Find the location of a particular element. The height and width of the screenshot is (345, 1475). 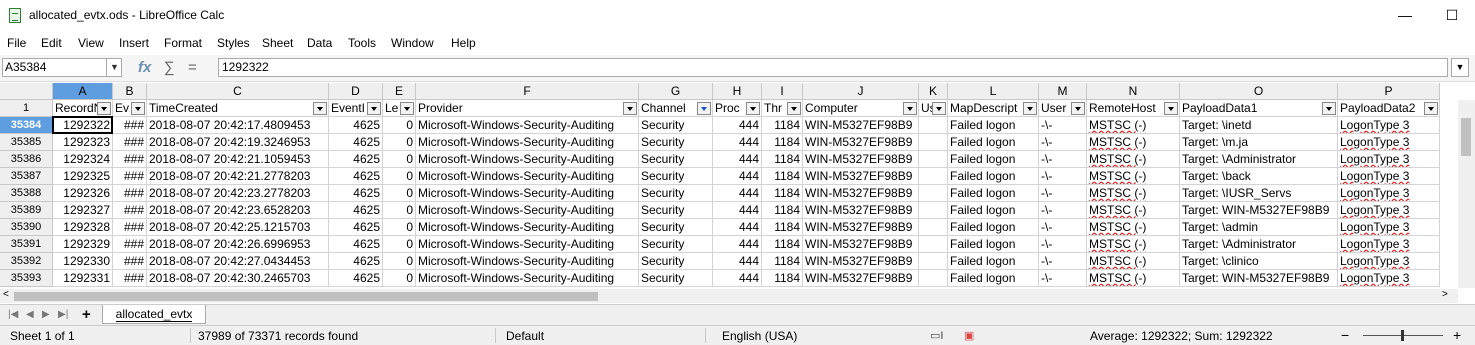

menu-styles: Styles is located at coordinates (233, 43).